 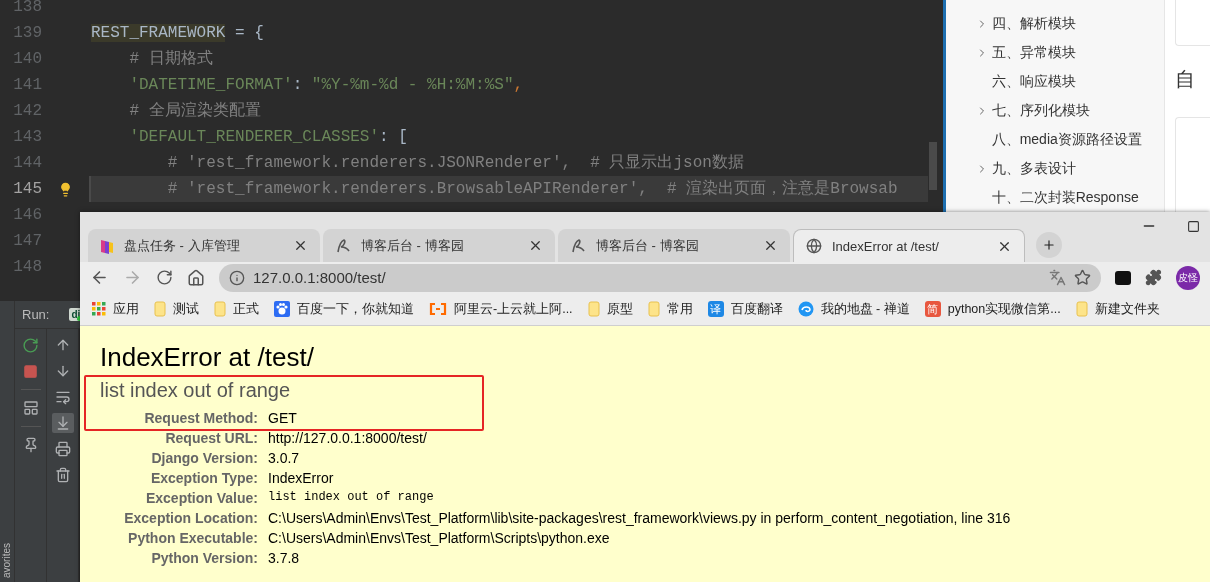 What do you see at coordinates (27, 8) in the screenshot?
I see `line-number: 138` at bounding box center [27, 8].